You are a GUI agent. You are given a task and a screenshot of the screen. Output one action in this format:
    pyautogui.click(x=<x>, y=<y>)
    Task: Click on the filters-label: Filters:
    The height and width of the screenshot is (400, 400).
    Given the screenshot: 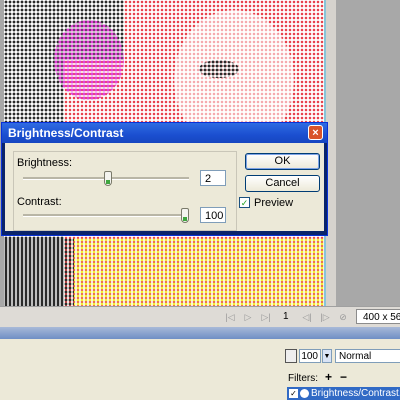 What is the action you would take?
    pyautogui.click(x=303, y=378)
    